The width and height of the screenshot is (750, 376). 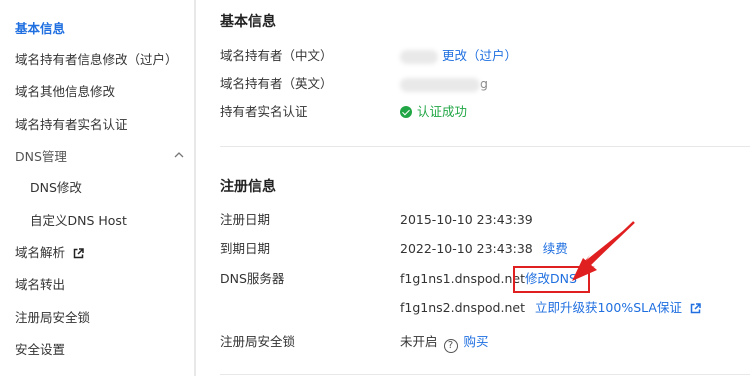 What do you see at coordinates (41, 157) in the screenshot?
I see `sidebar-group-dns: DNS管理` at bounding box center [41, 157].